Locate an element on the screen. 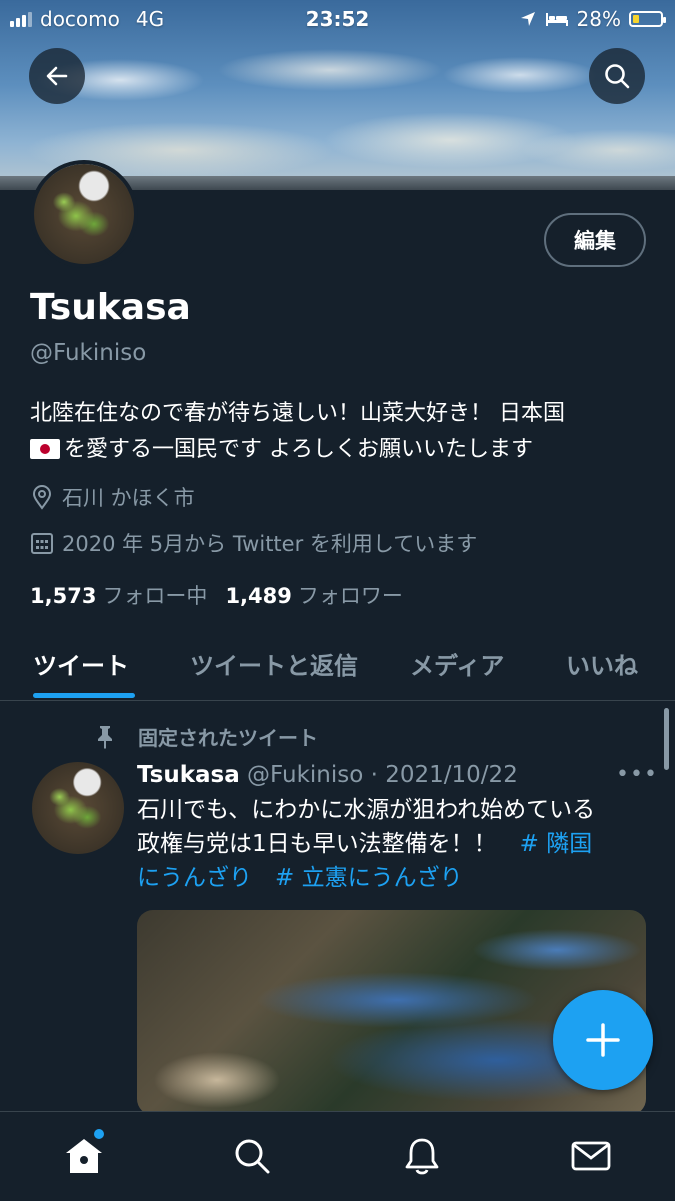 This screenshot has height=1201, width=675. edit-profile-button: 編集 is located at coordinates (595, 240).